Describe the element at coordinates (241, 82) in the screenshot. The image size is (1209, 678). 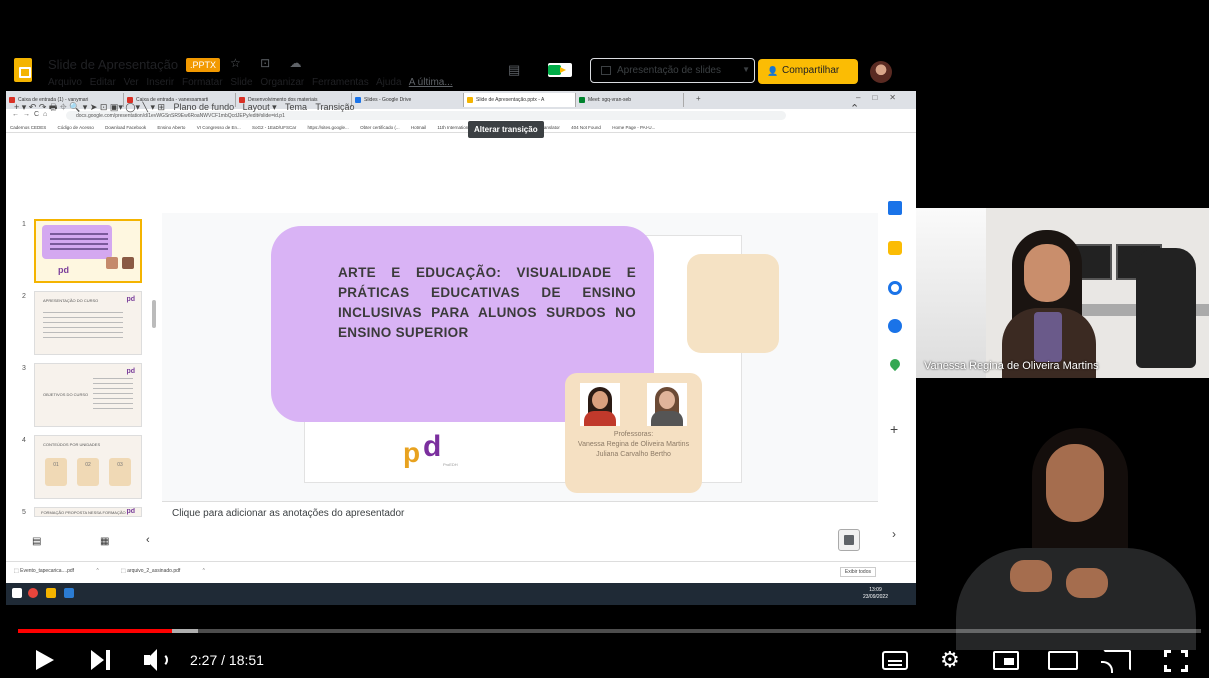
I see `menu-slide: Slide` at that location.